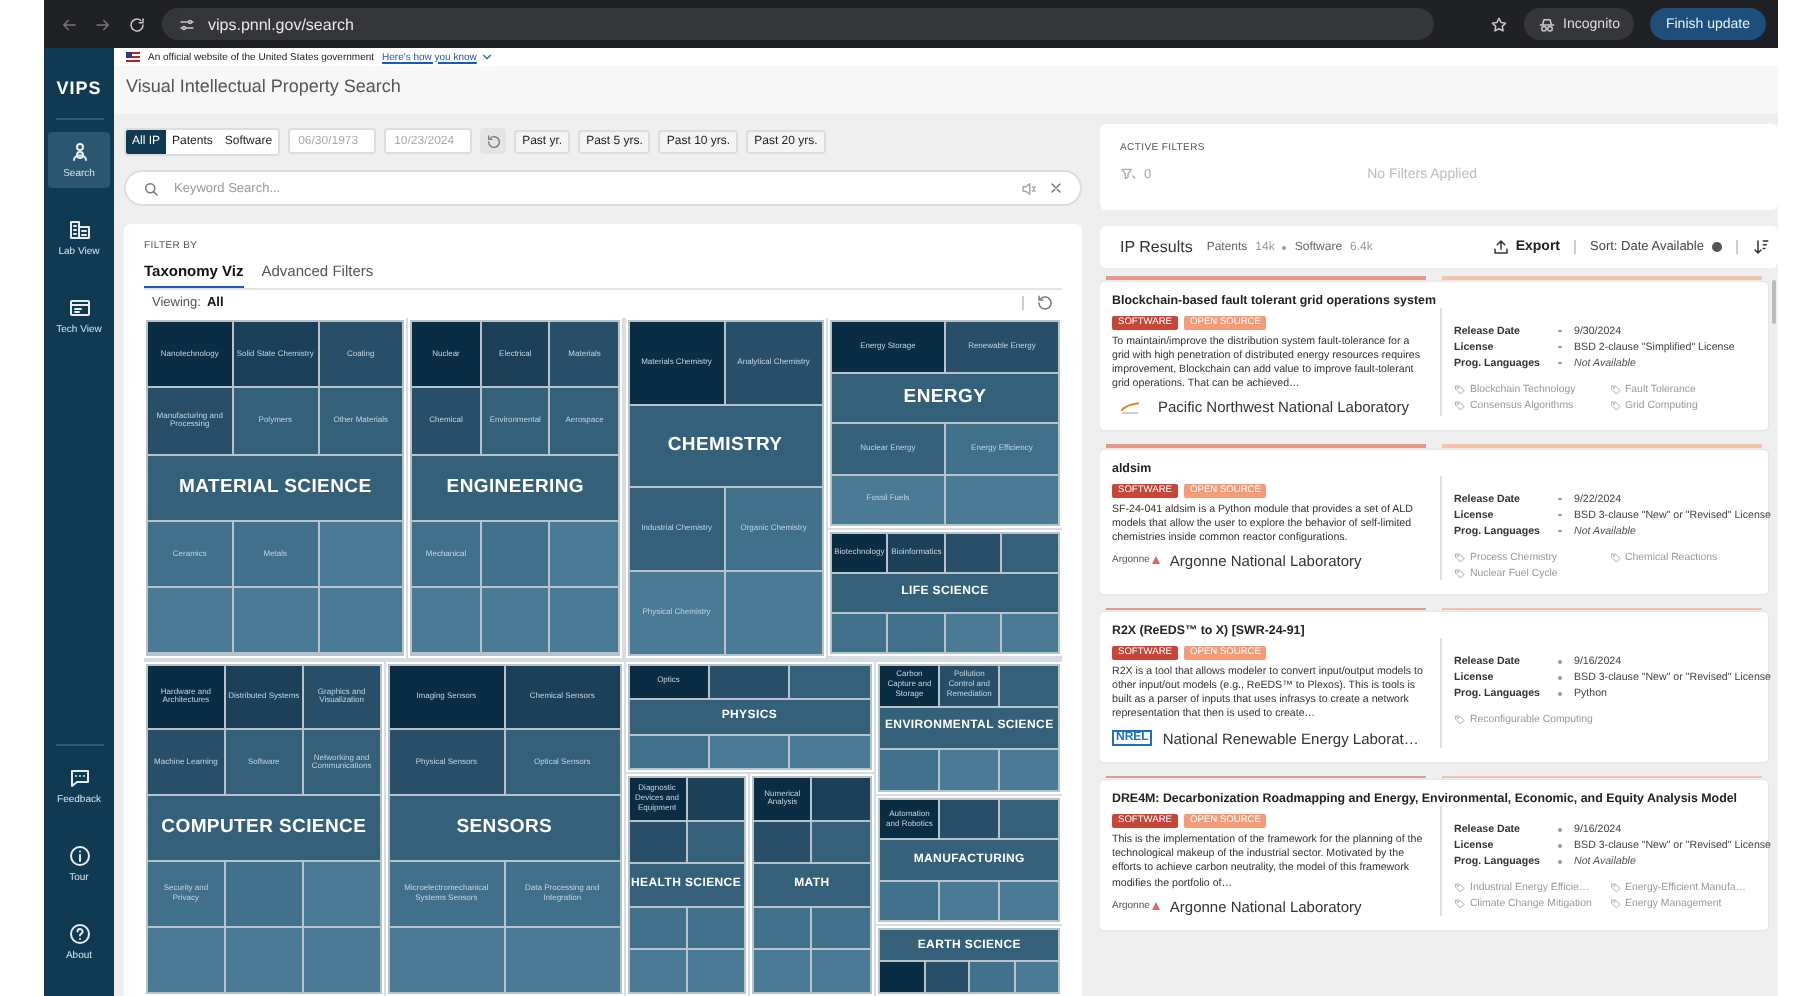 This screenshot has width=1798, height=996. Describe the element at coordinates (725, 446) in the screenshot. I see `category-label: CHEMISTRY` at that location.